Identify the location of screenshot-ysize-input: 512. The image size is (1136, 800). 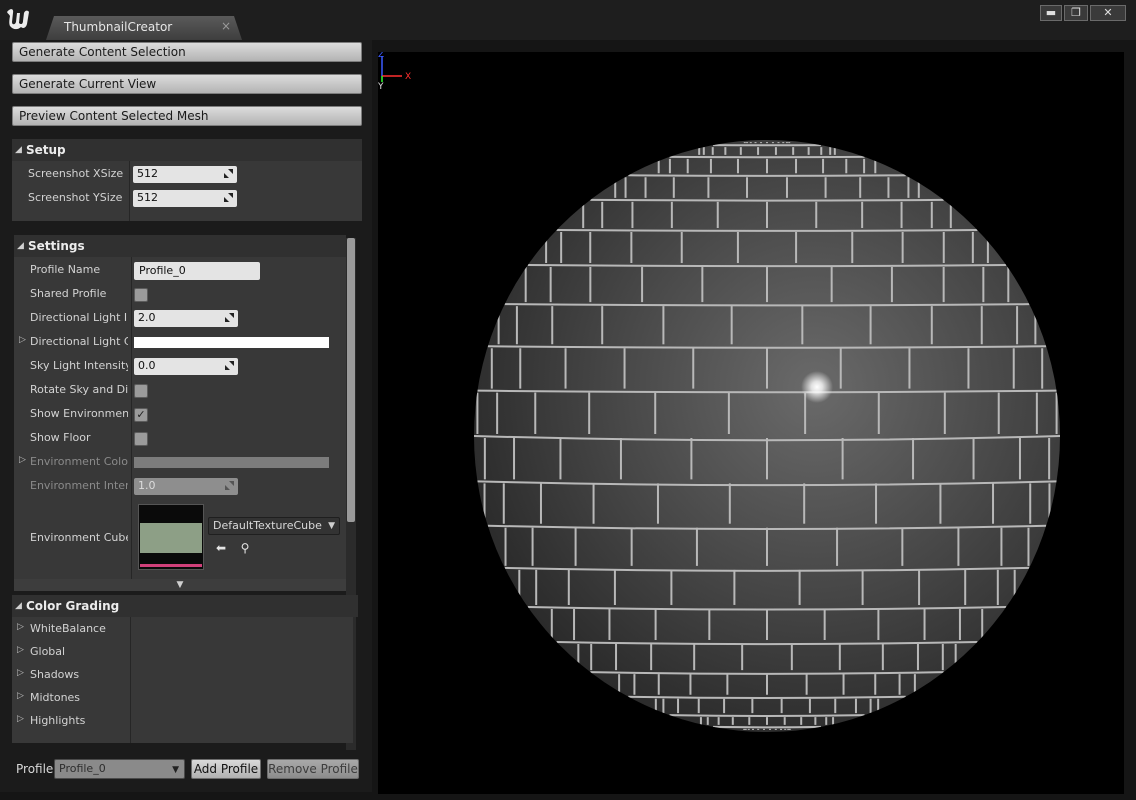
(185, 198).